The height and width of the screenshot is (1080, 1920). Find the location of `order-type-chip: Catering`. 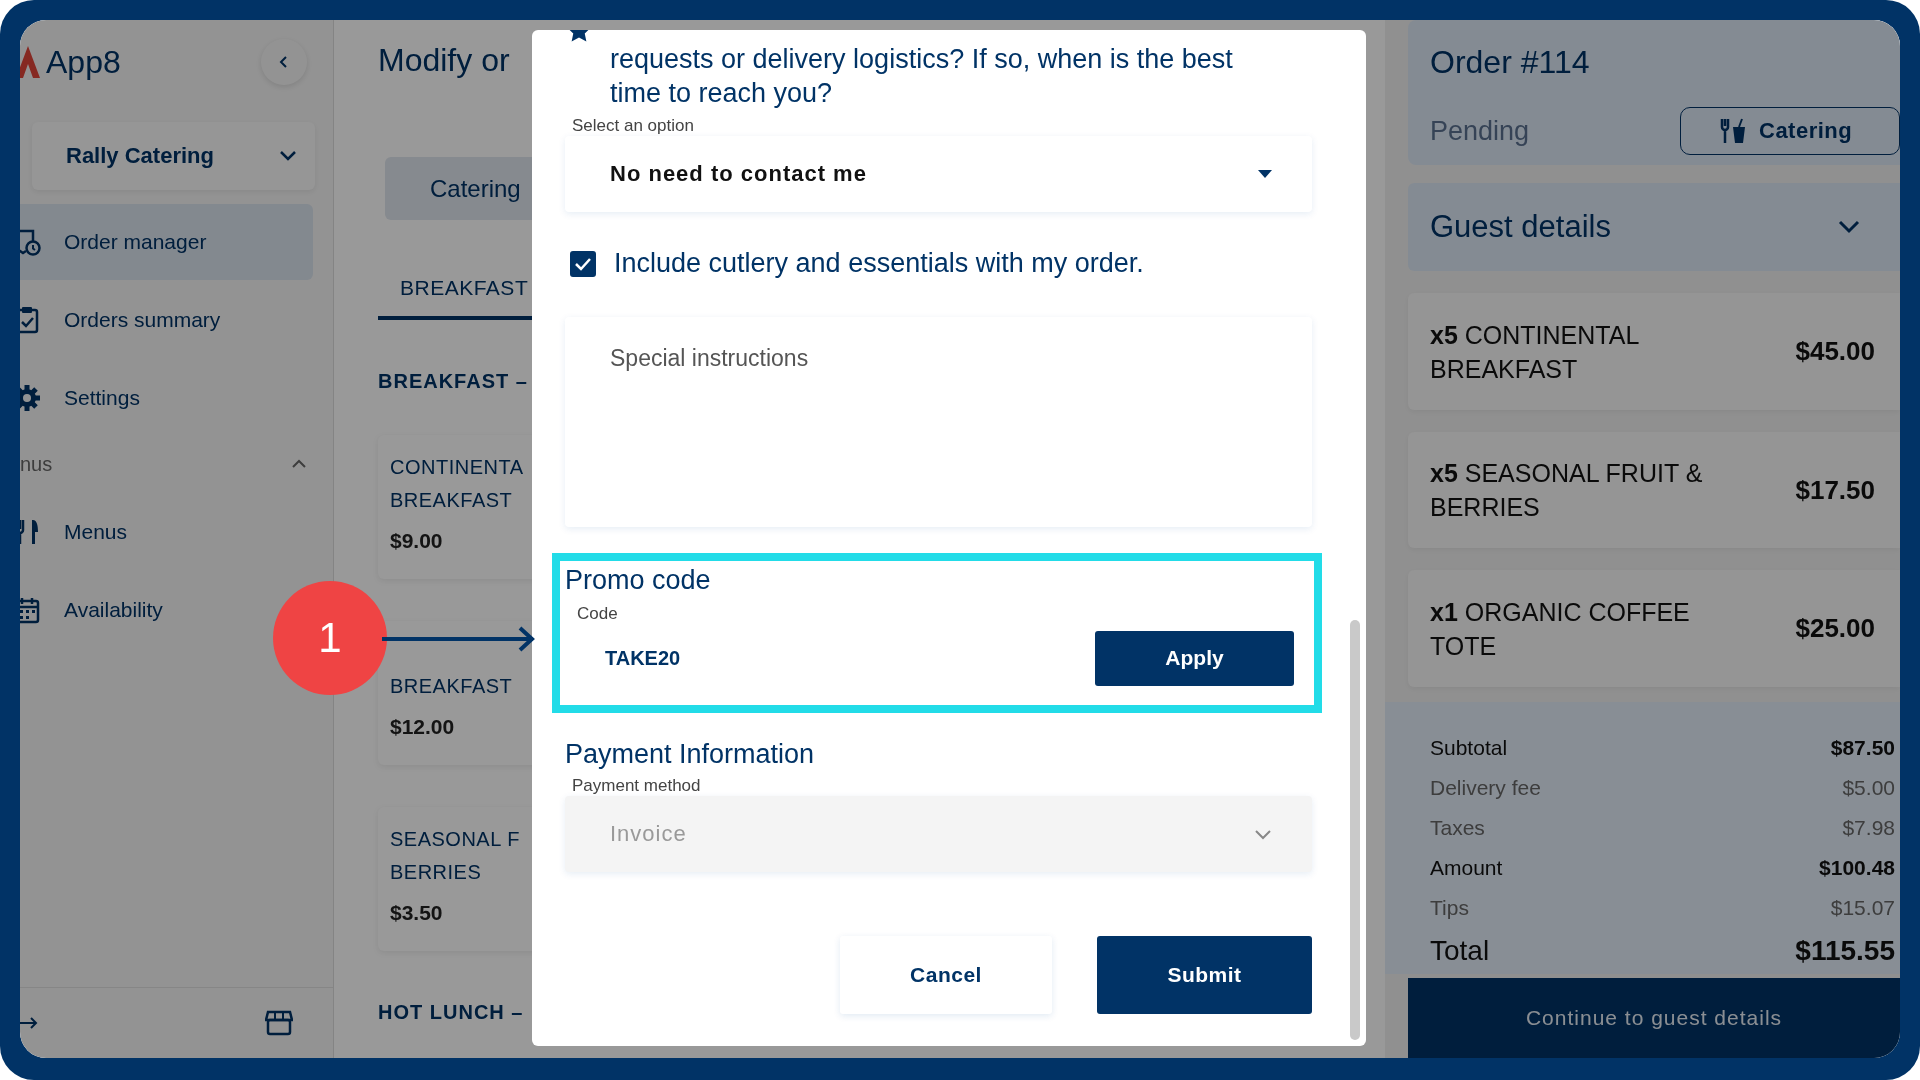

order-type-chip: Catering is located at coordinates (1790, 131).